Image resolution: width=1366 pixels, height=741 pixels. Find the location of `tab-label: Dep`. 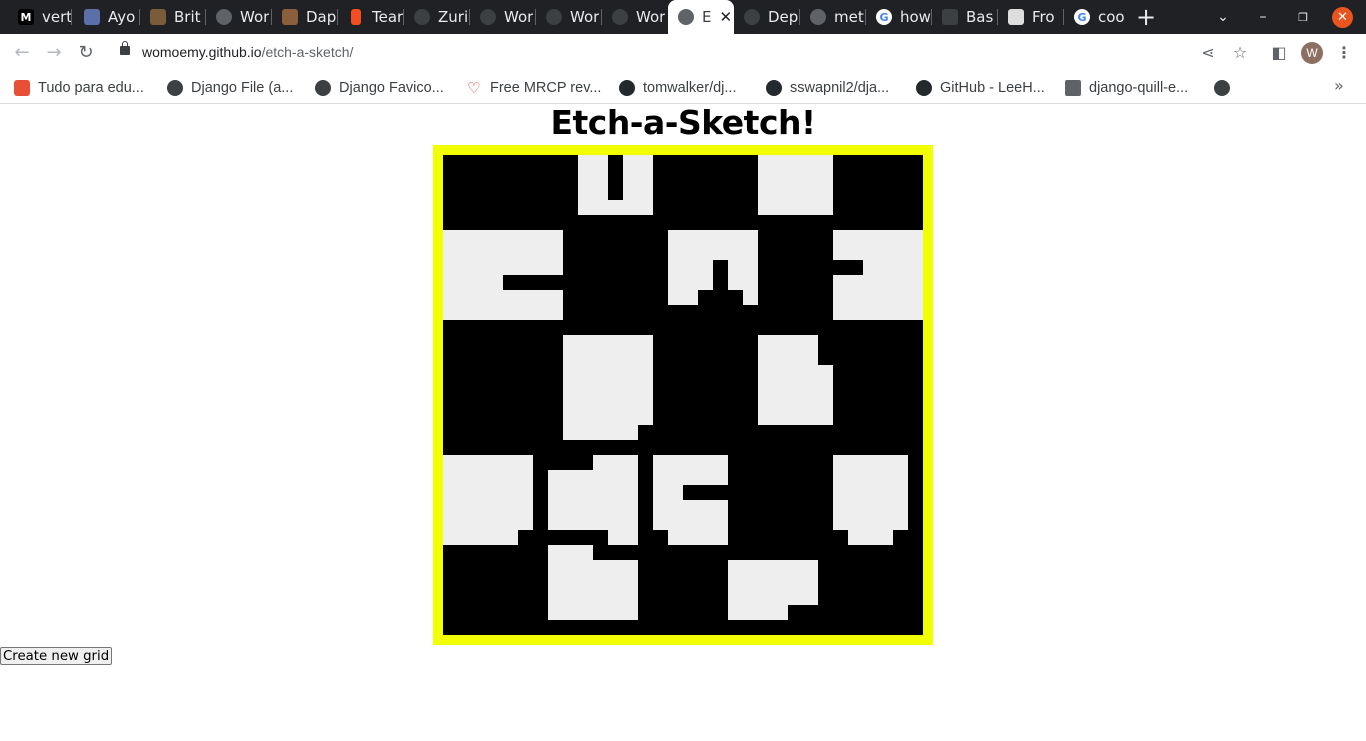

tab-label: Dep is located at coordinates (783, 17).